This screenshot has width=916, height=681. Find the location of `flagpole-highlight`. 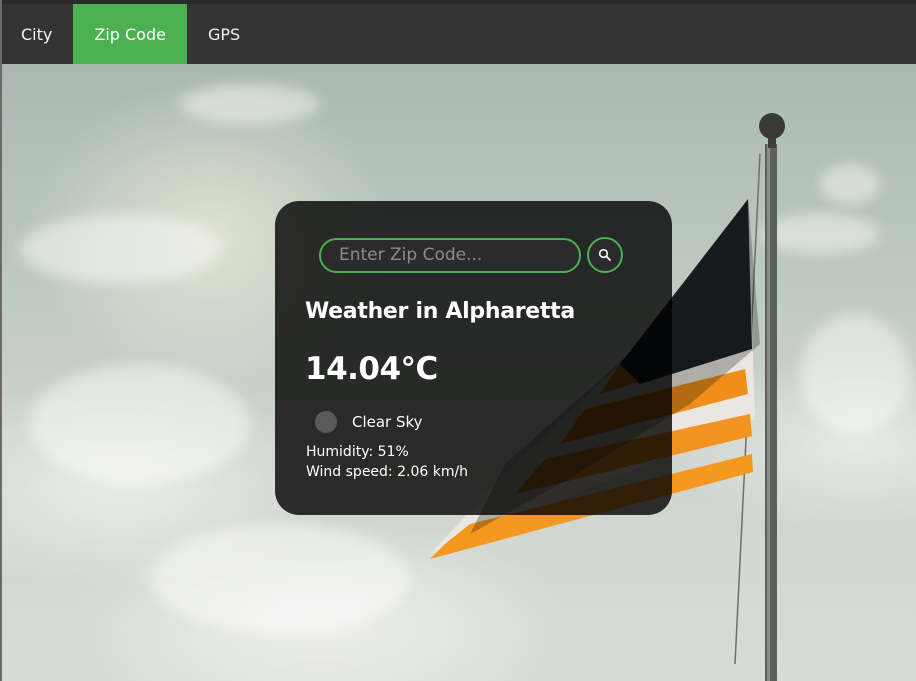

flagpole-highlight is located at coordinates (768, 412).